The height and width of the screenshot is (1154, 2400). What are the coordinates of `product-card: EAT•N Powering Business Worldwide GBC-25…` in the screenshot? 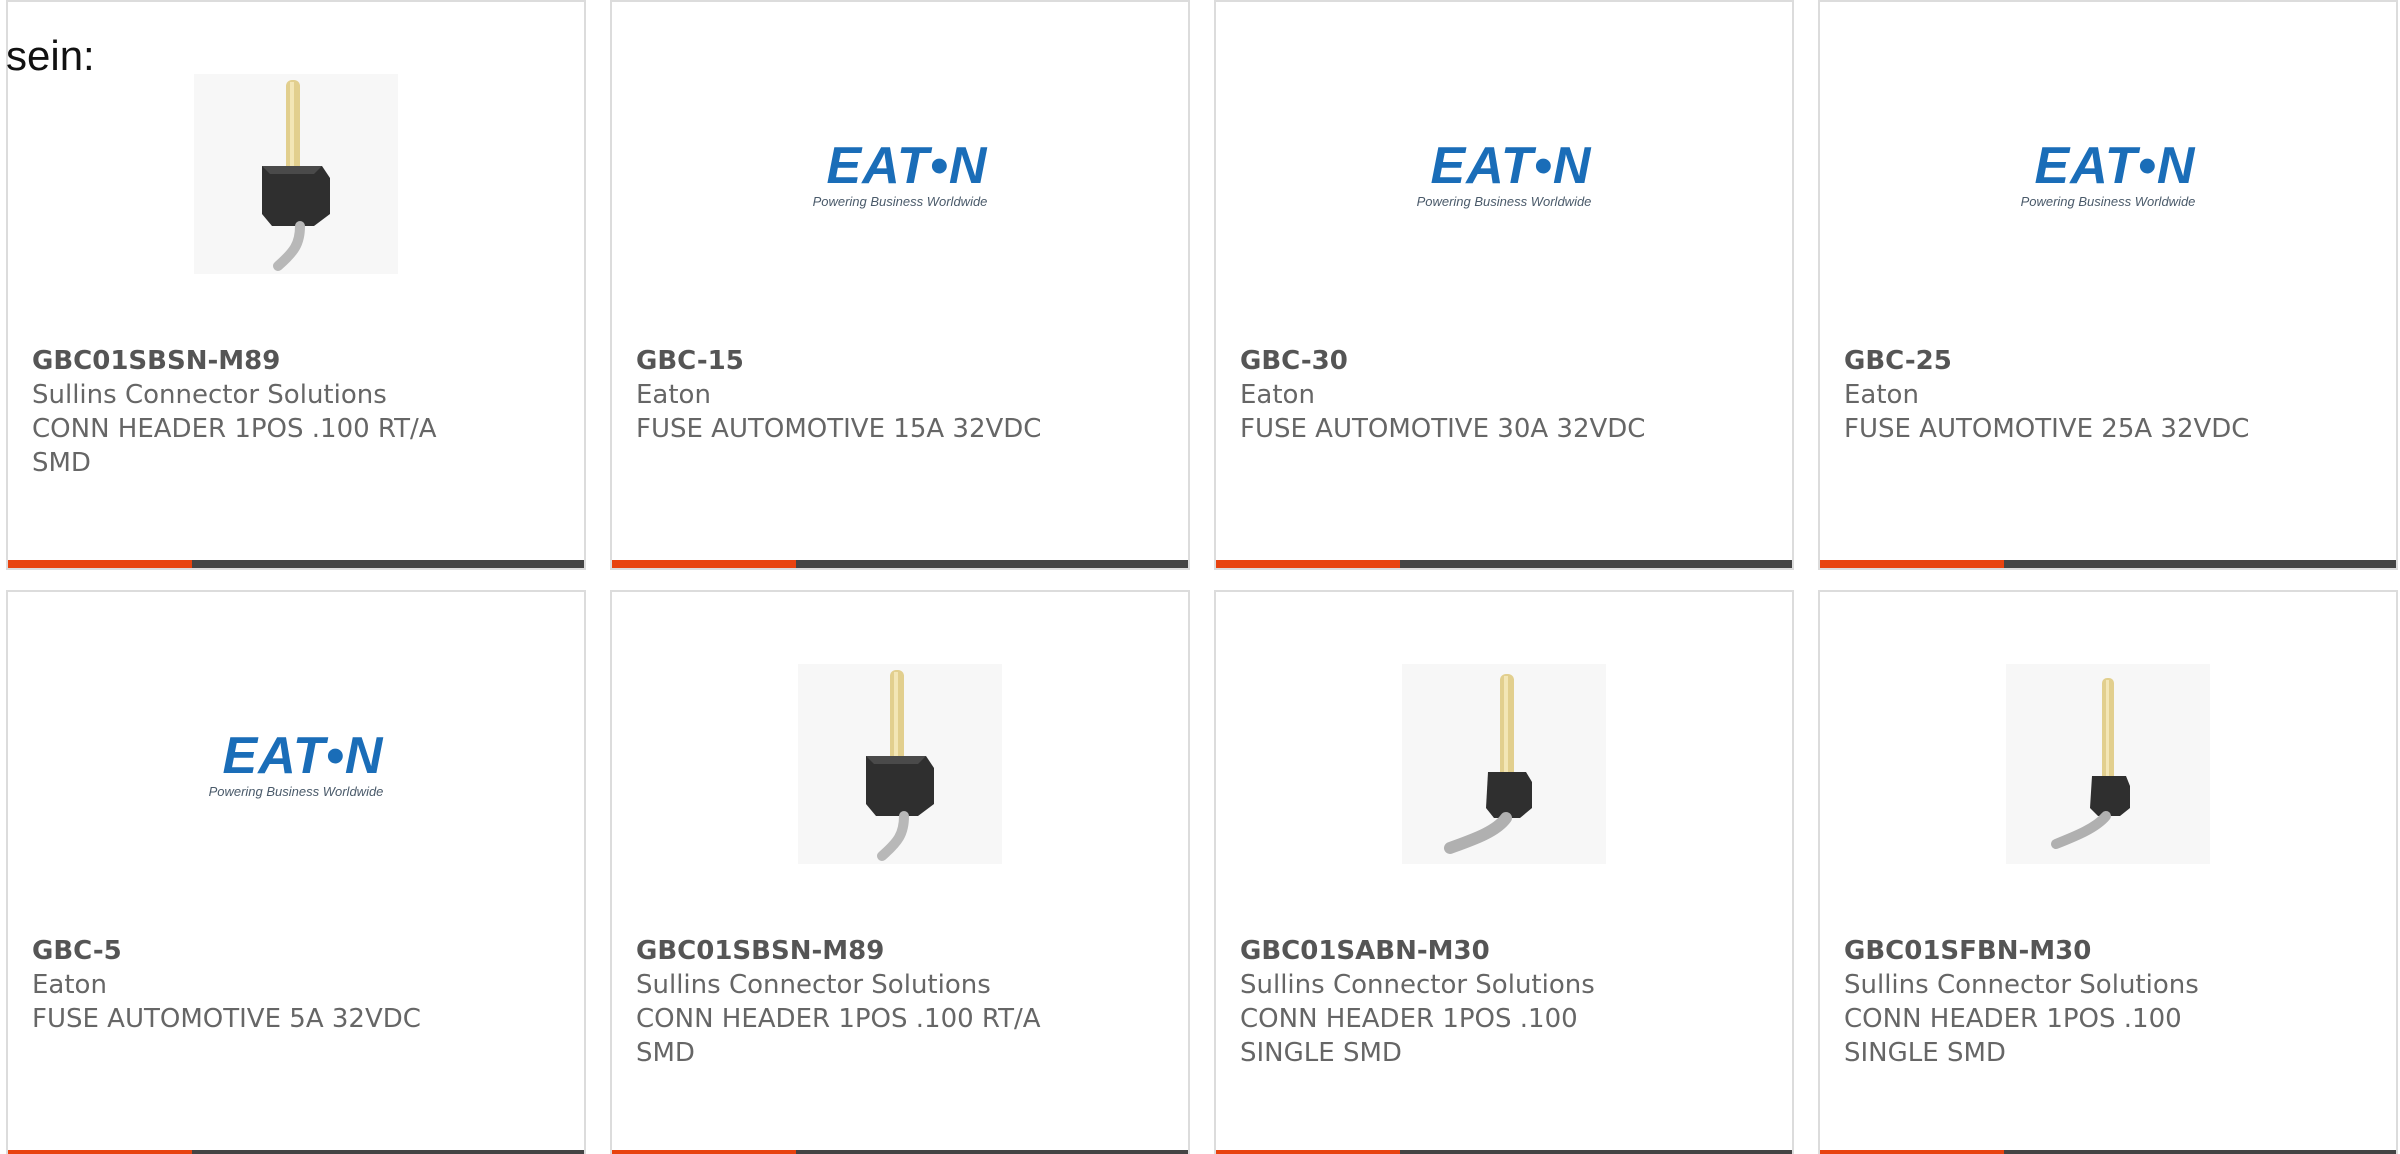 It's located at (2108, 285).